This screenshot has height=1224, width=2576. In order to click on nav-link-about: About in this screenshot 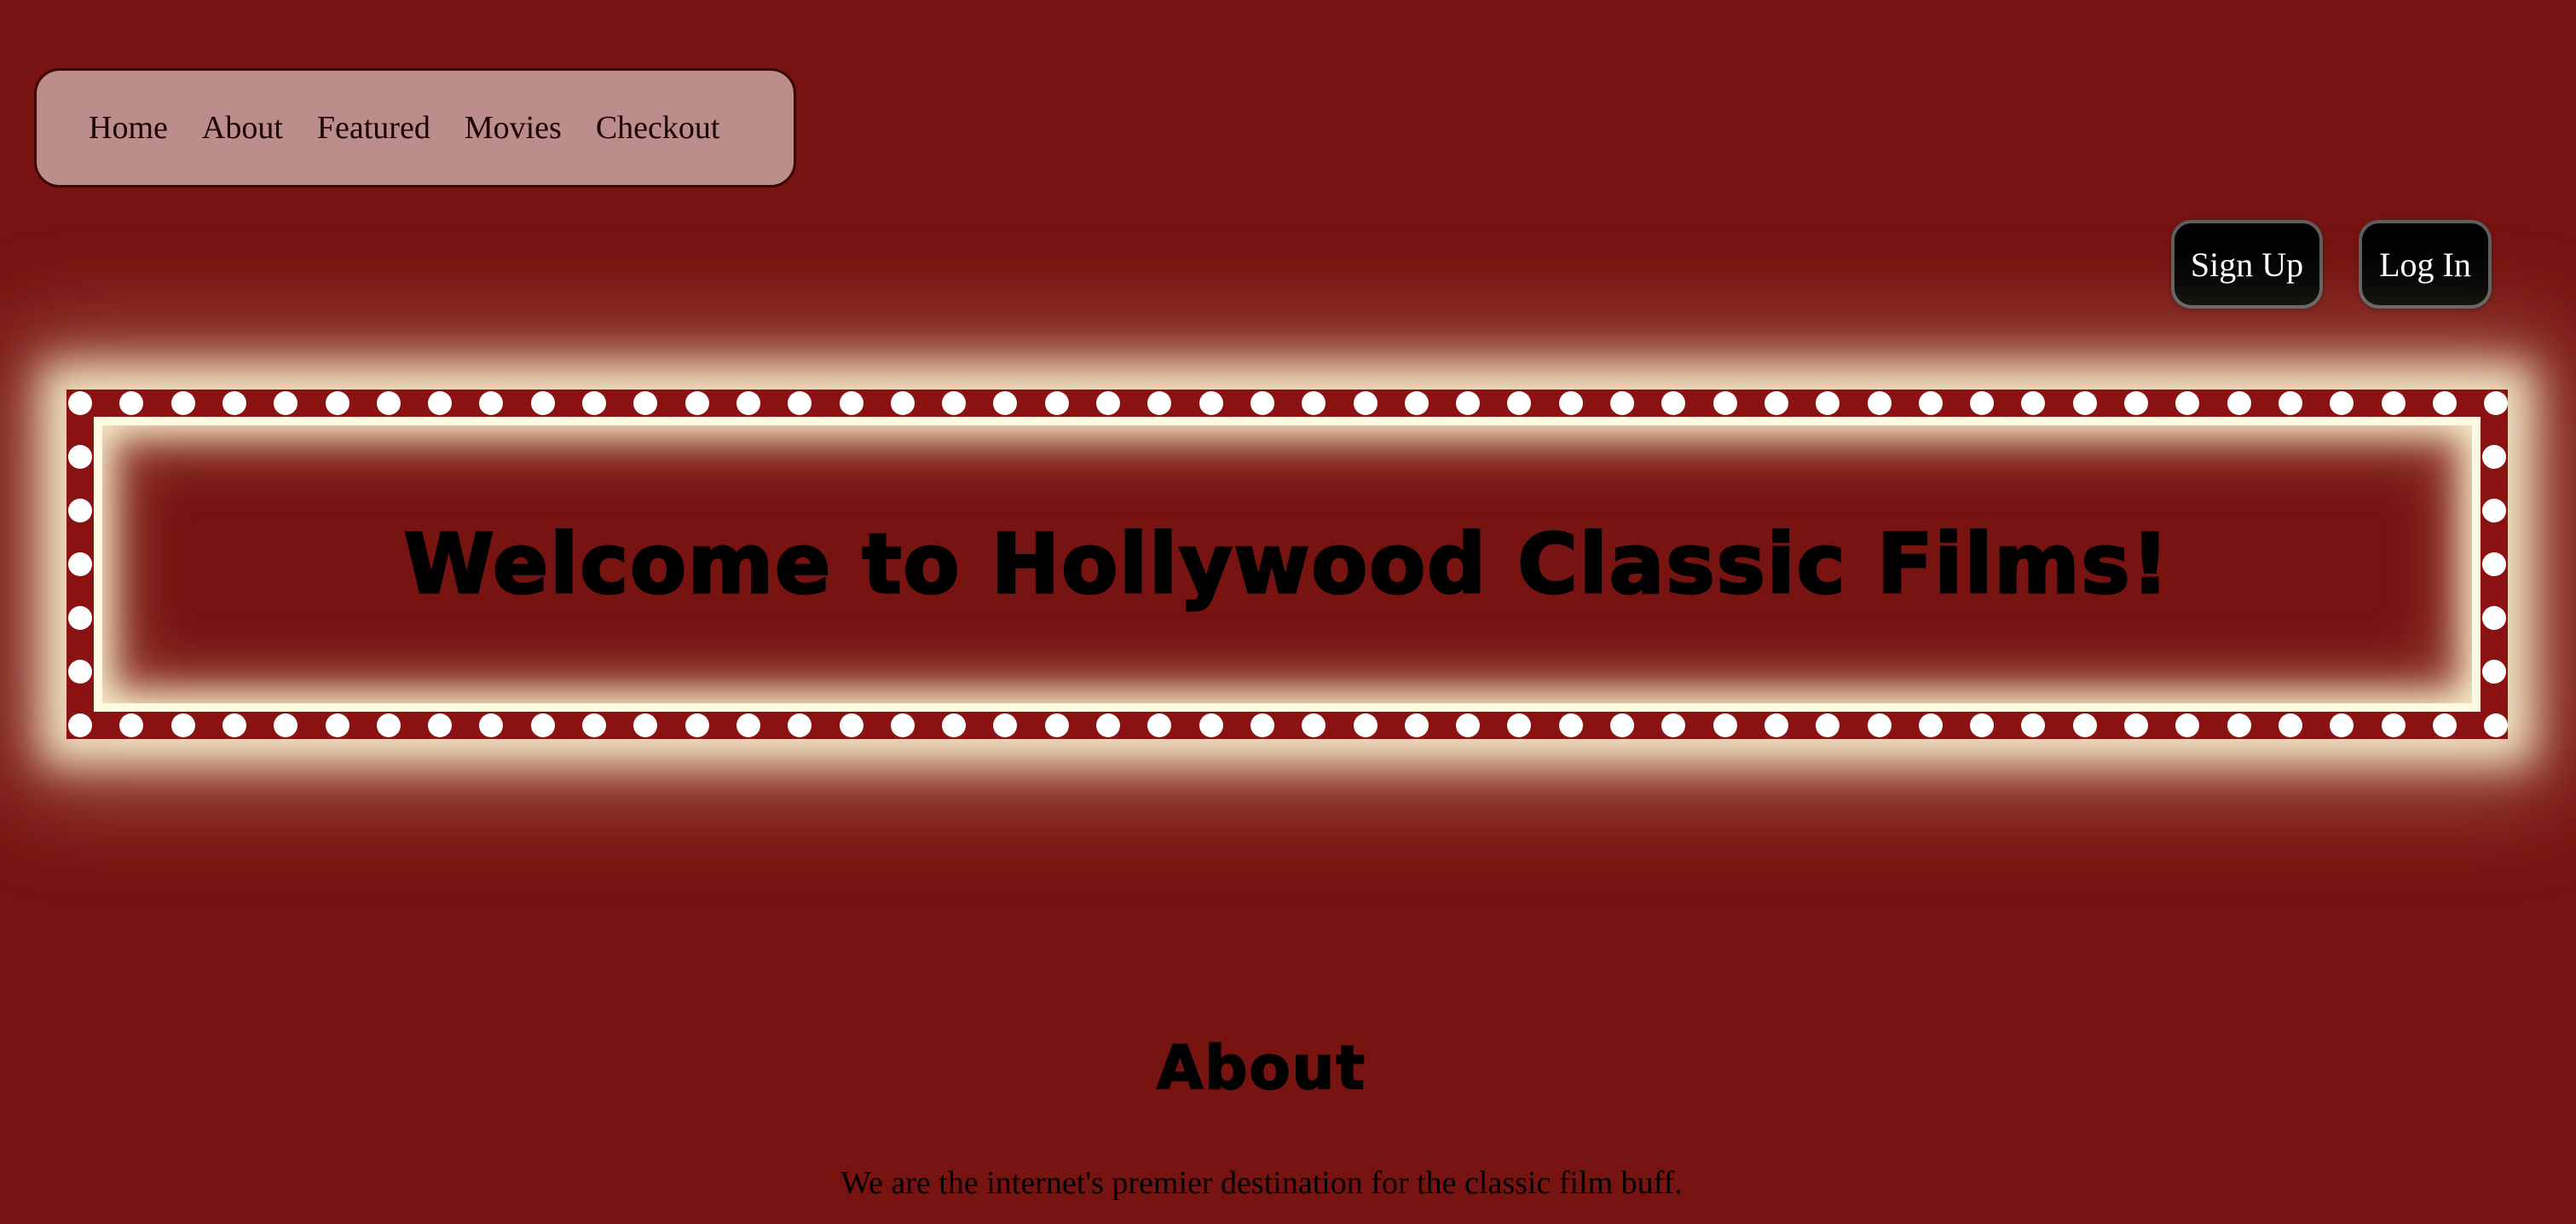, I will do `click(242, 128)`.